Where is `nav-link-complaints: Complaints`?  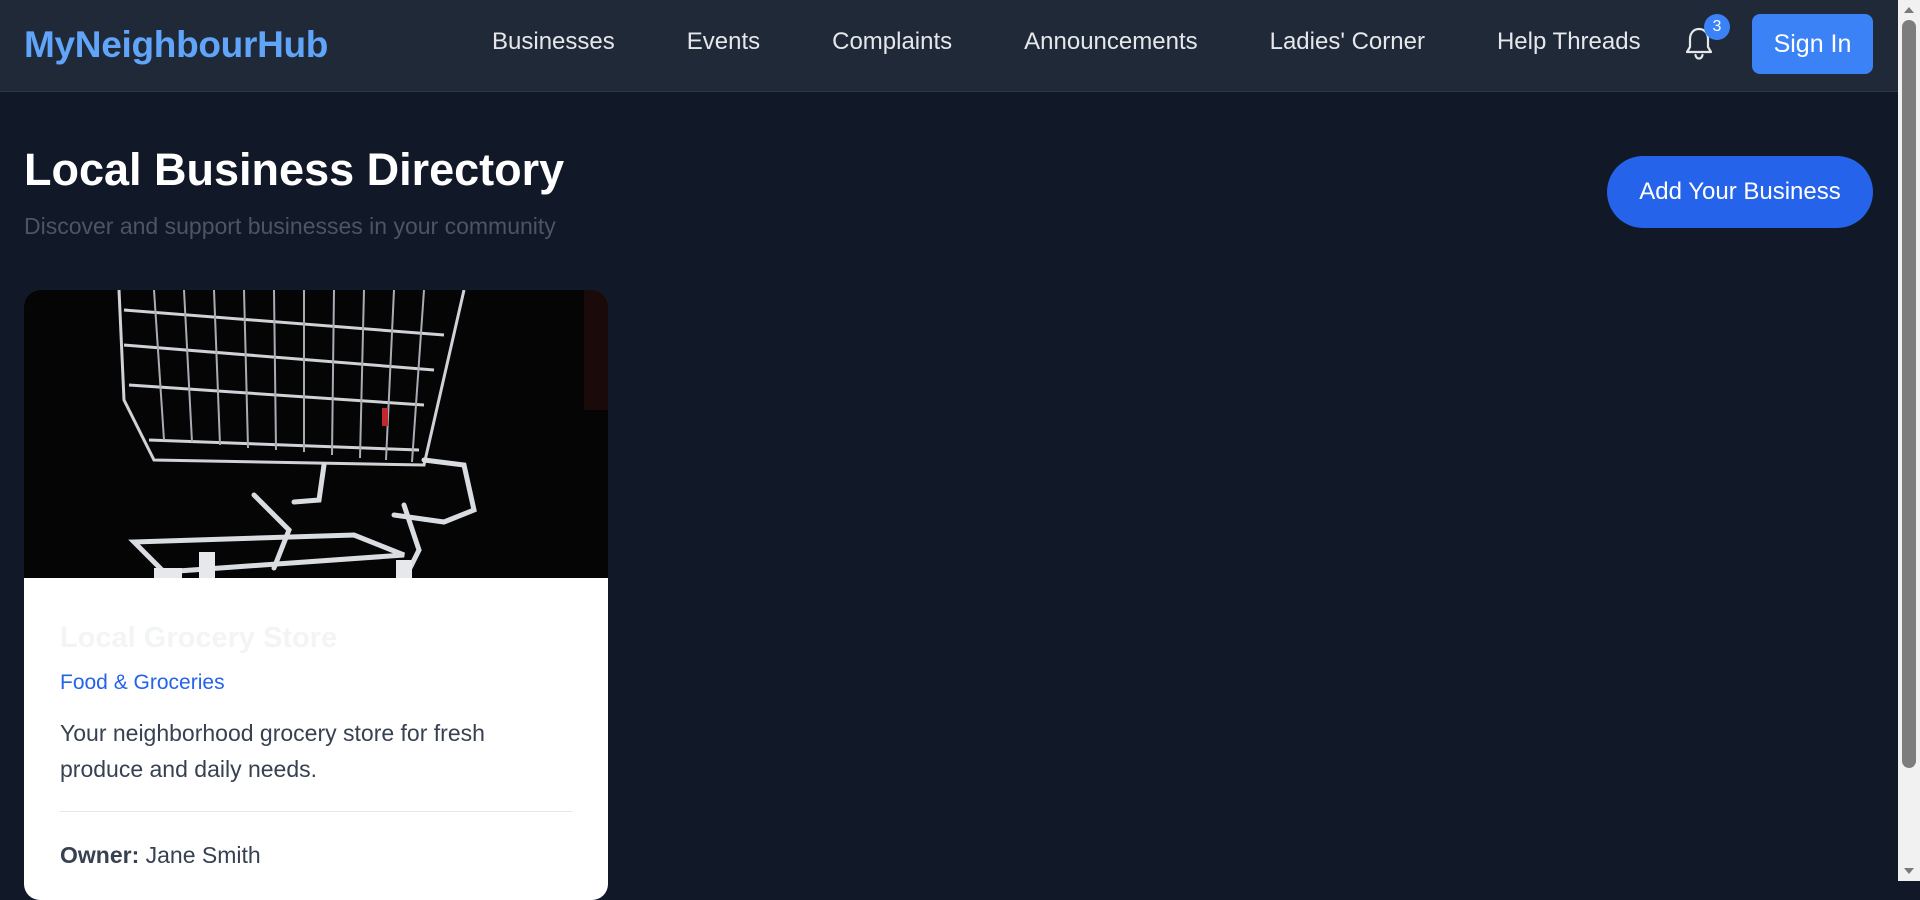 nav-link-complaints: Complaints is located at coordinates (892, 42).